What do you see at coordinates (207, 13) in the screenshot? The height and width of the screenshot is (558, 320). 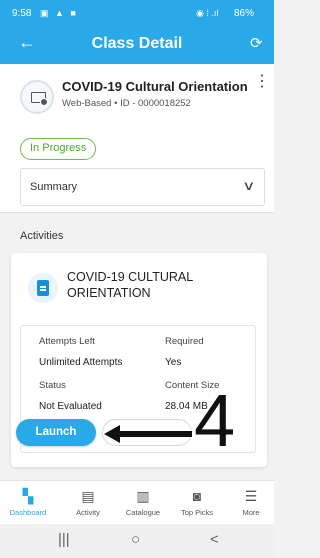 I see `signal-icons: ◉ ⁞ .ıl` at bounding box center [207, 13].